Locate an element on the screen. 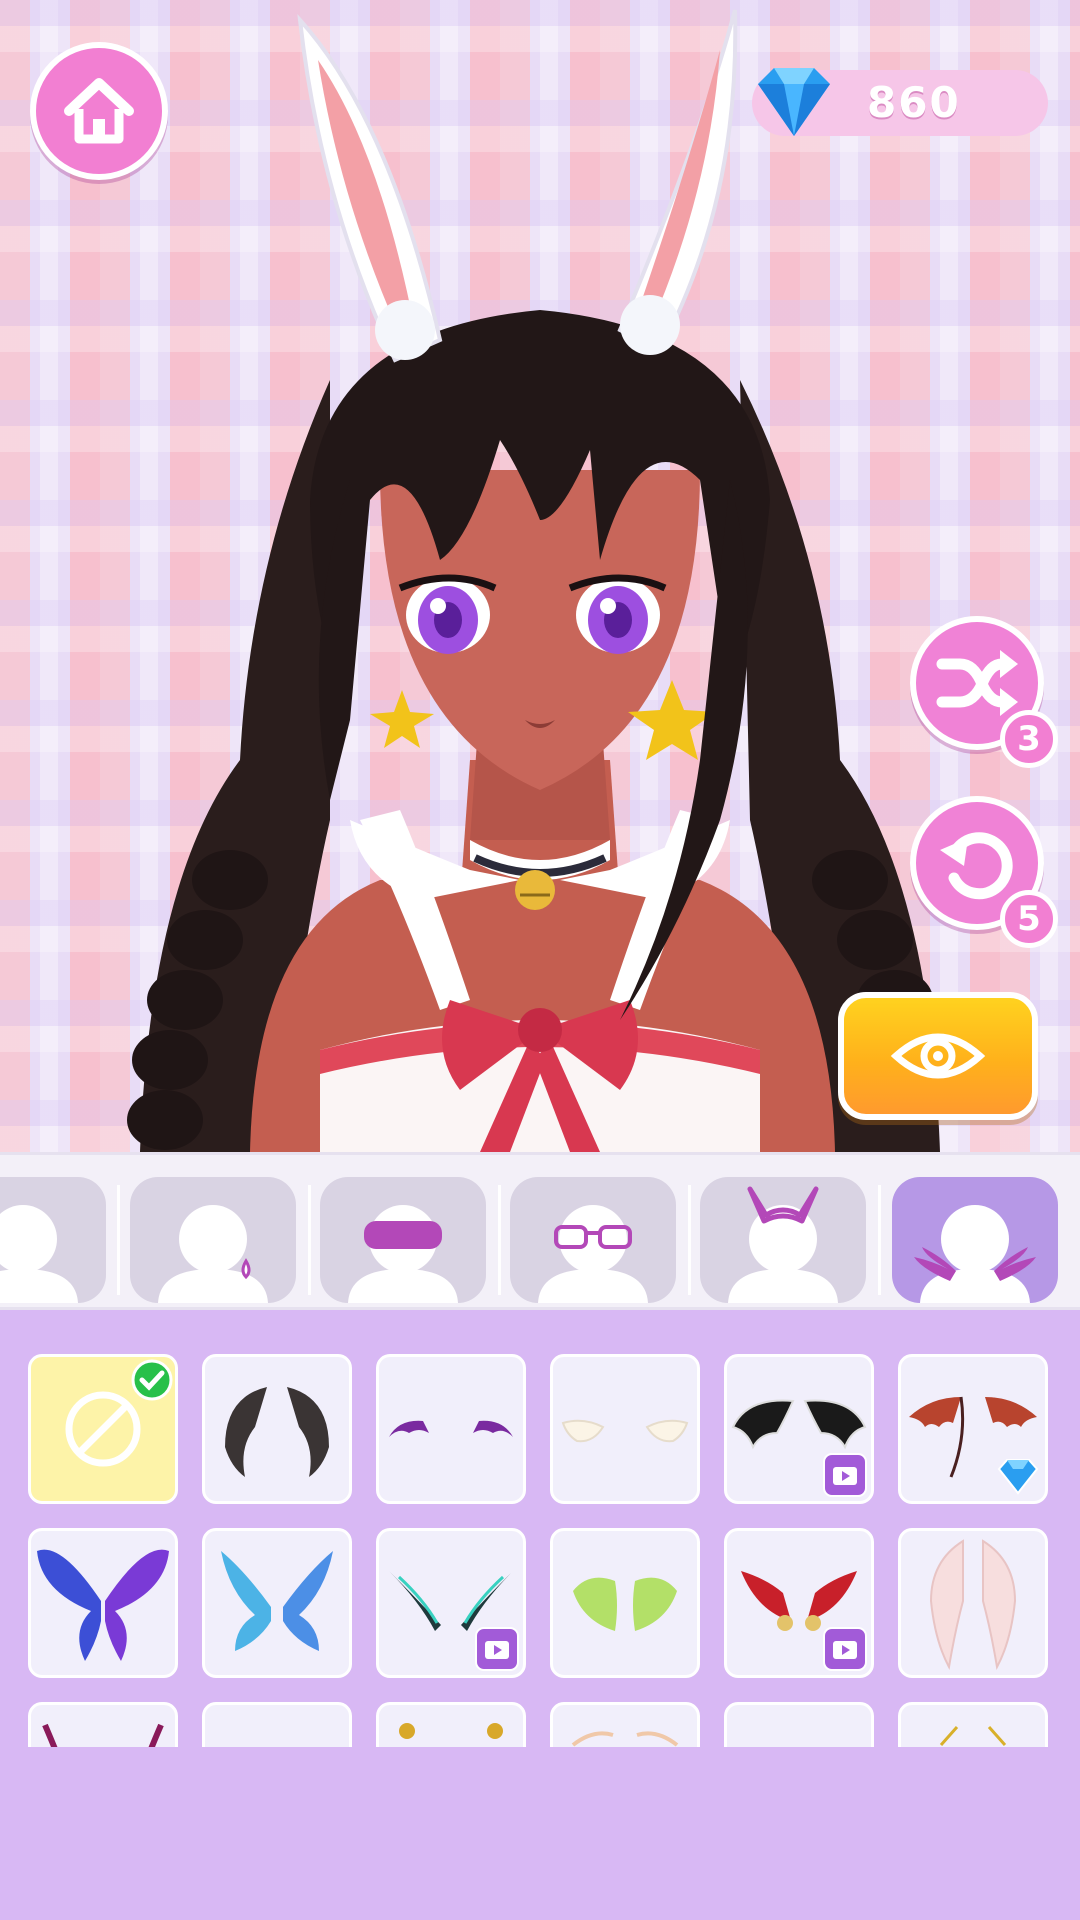 This screenshot has width=1080, height=1920. glasses-icon is located at coordinates (593, 1254).